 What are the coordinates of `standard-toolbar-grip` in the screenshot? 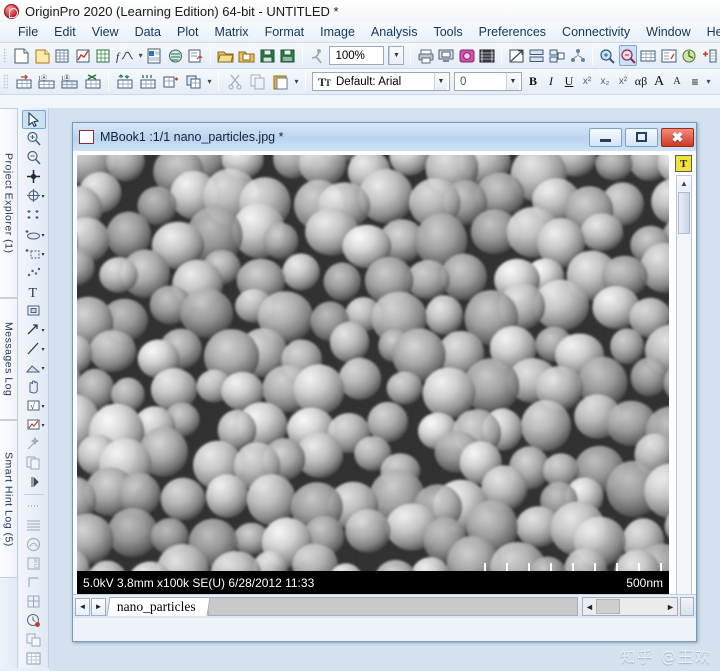 It's located at (5, 55).